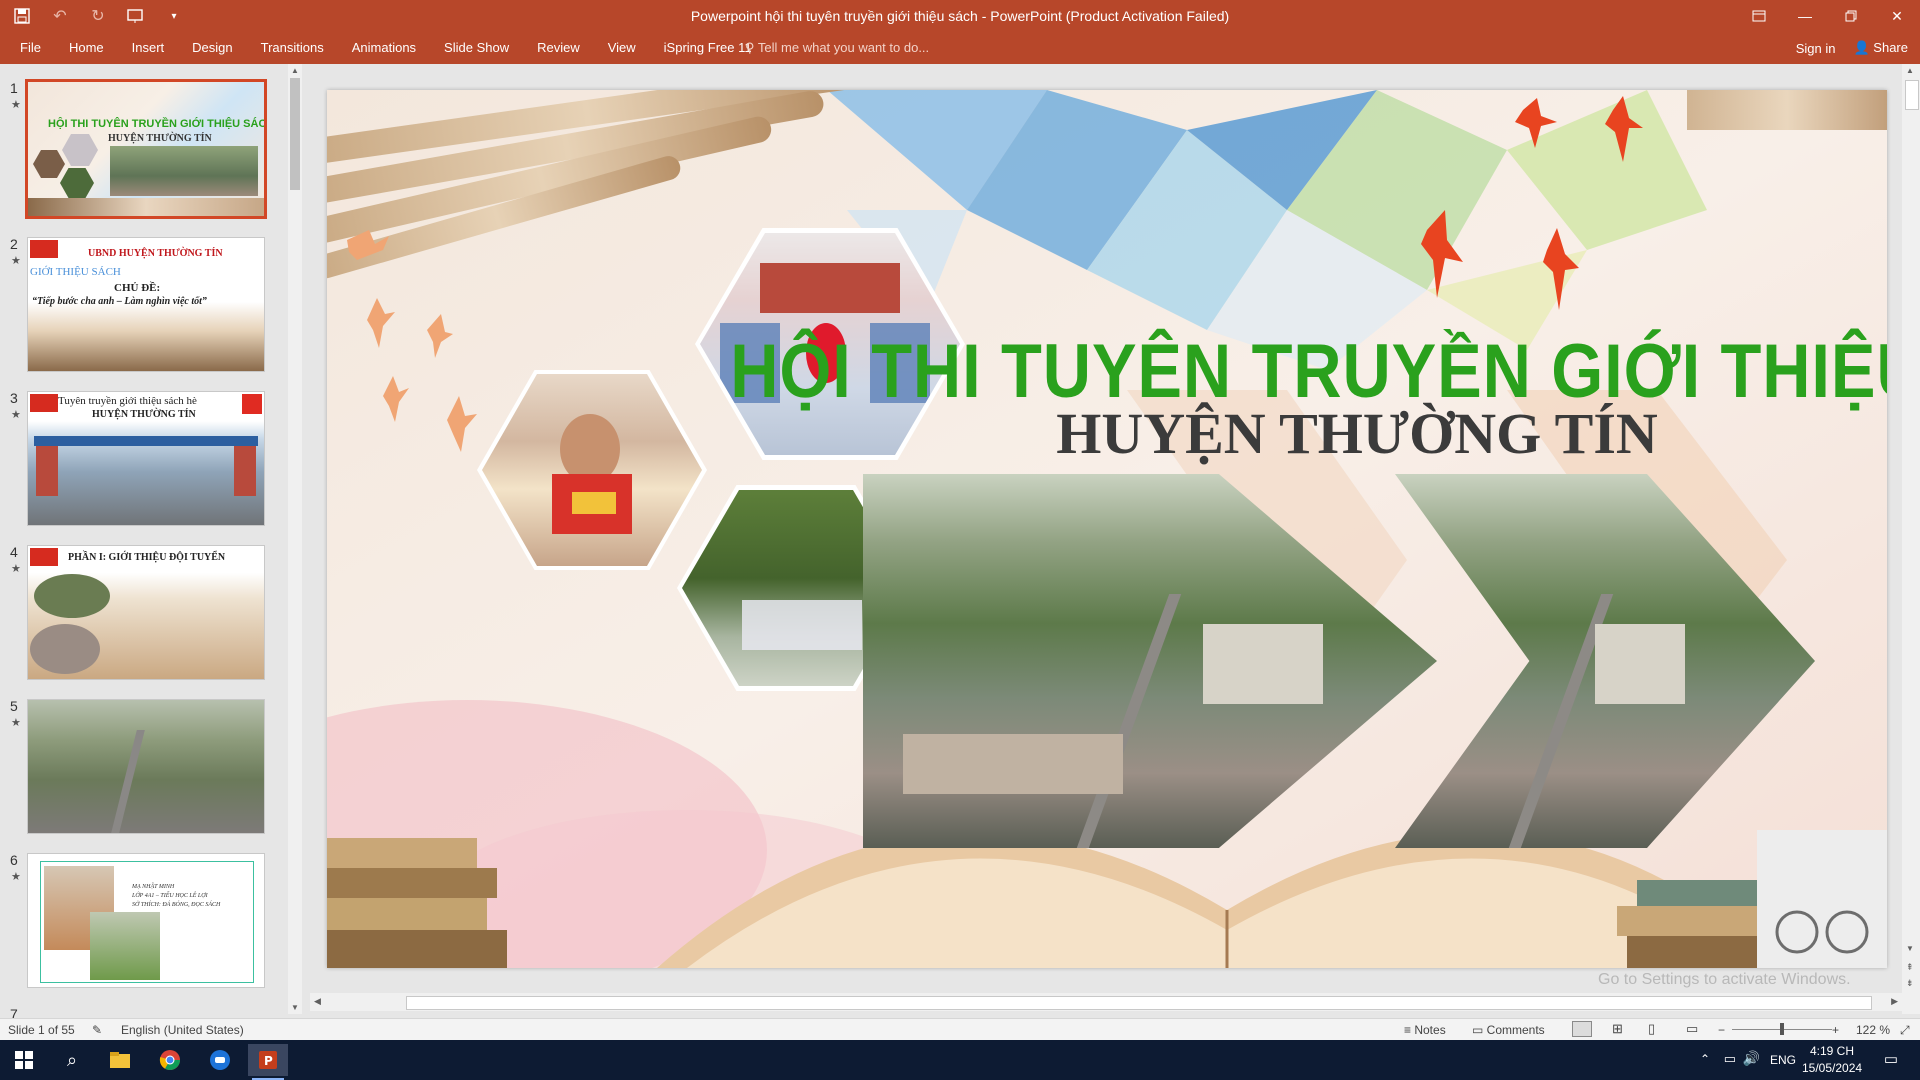  I want to click on thumb-2-line2: GIỚI THIỆU SÁCH, so click(75, 272).